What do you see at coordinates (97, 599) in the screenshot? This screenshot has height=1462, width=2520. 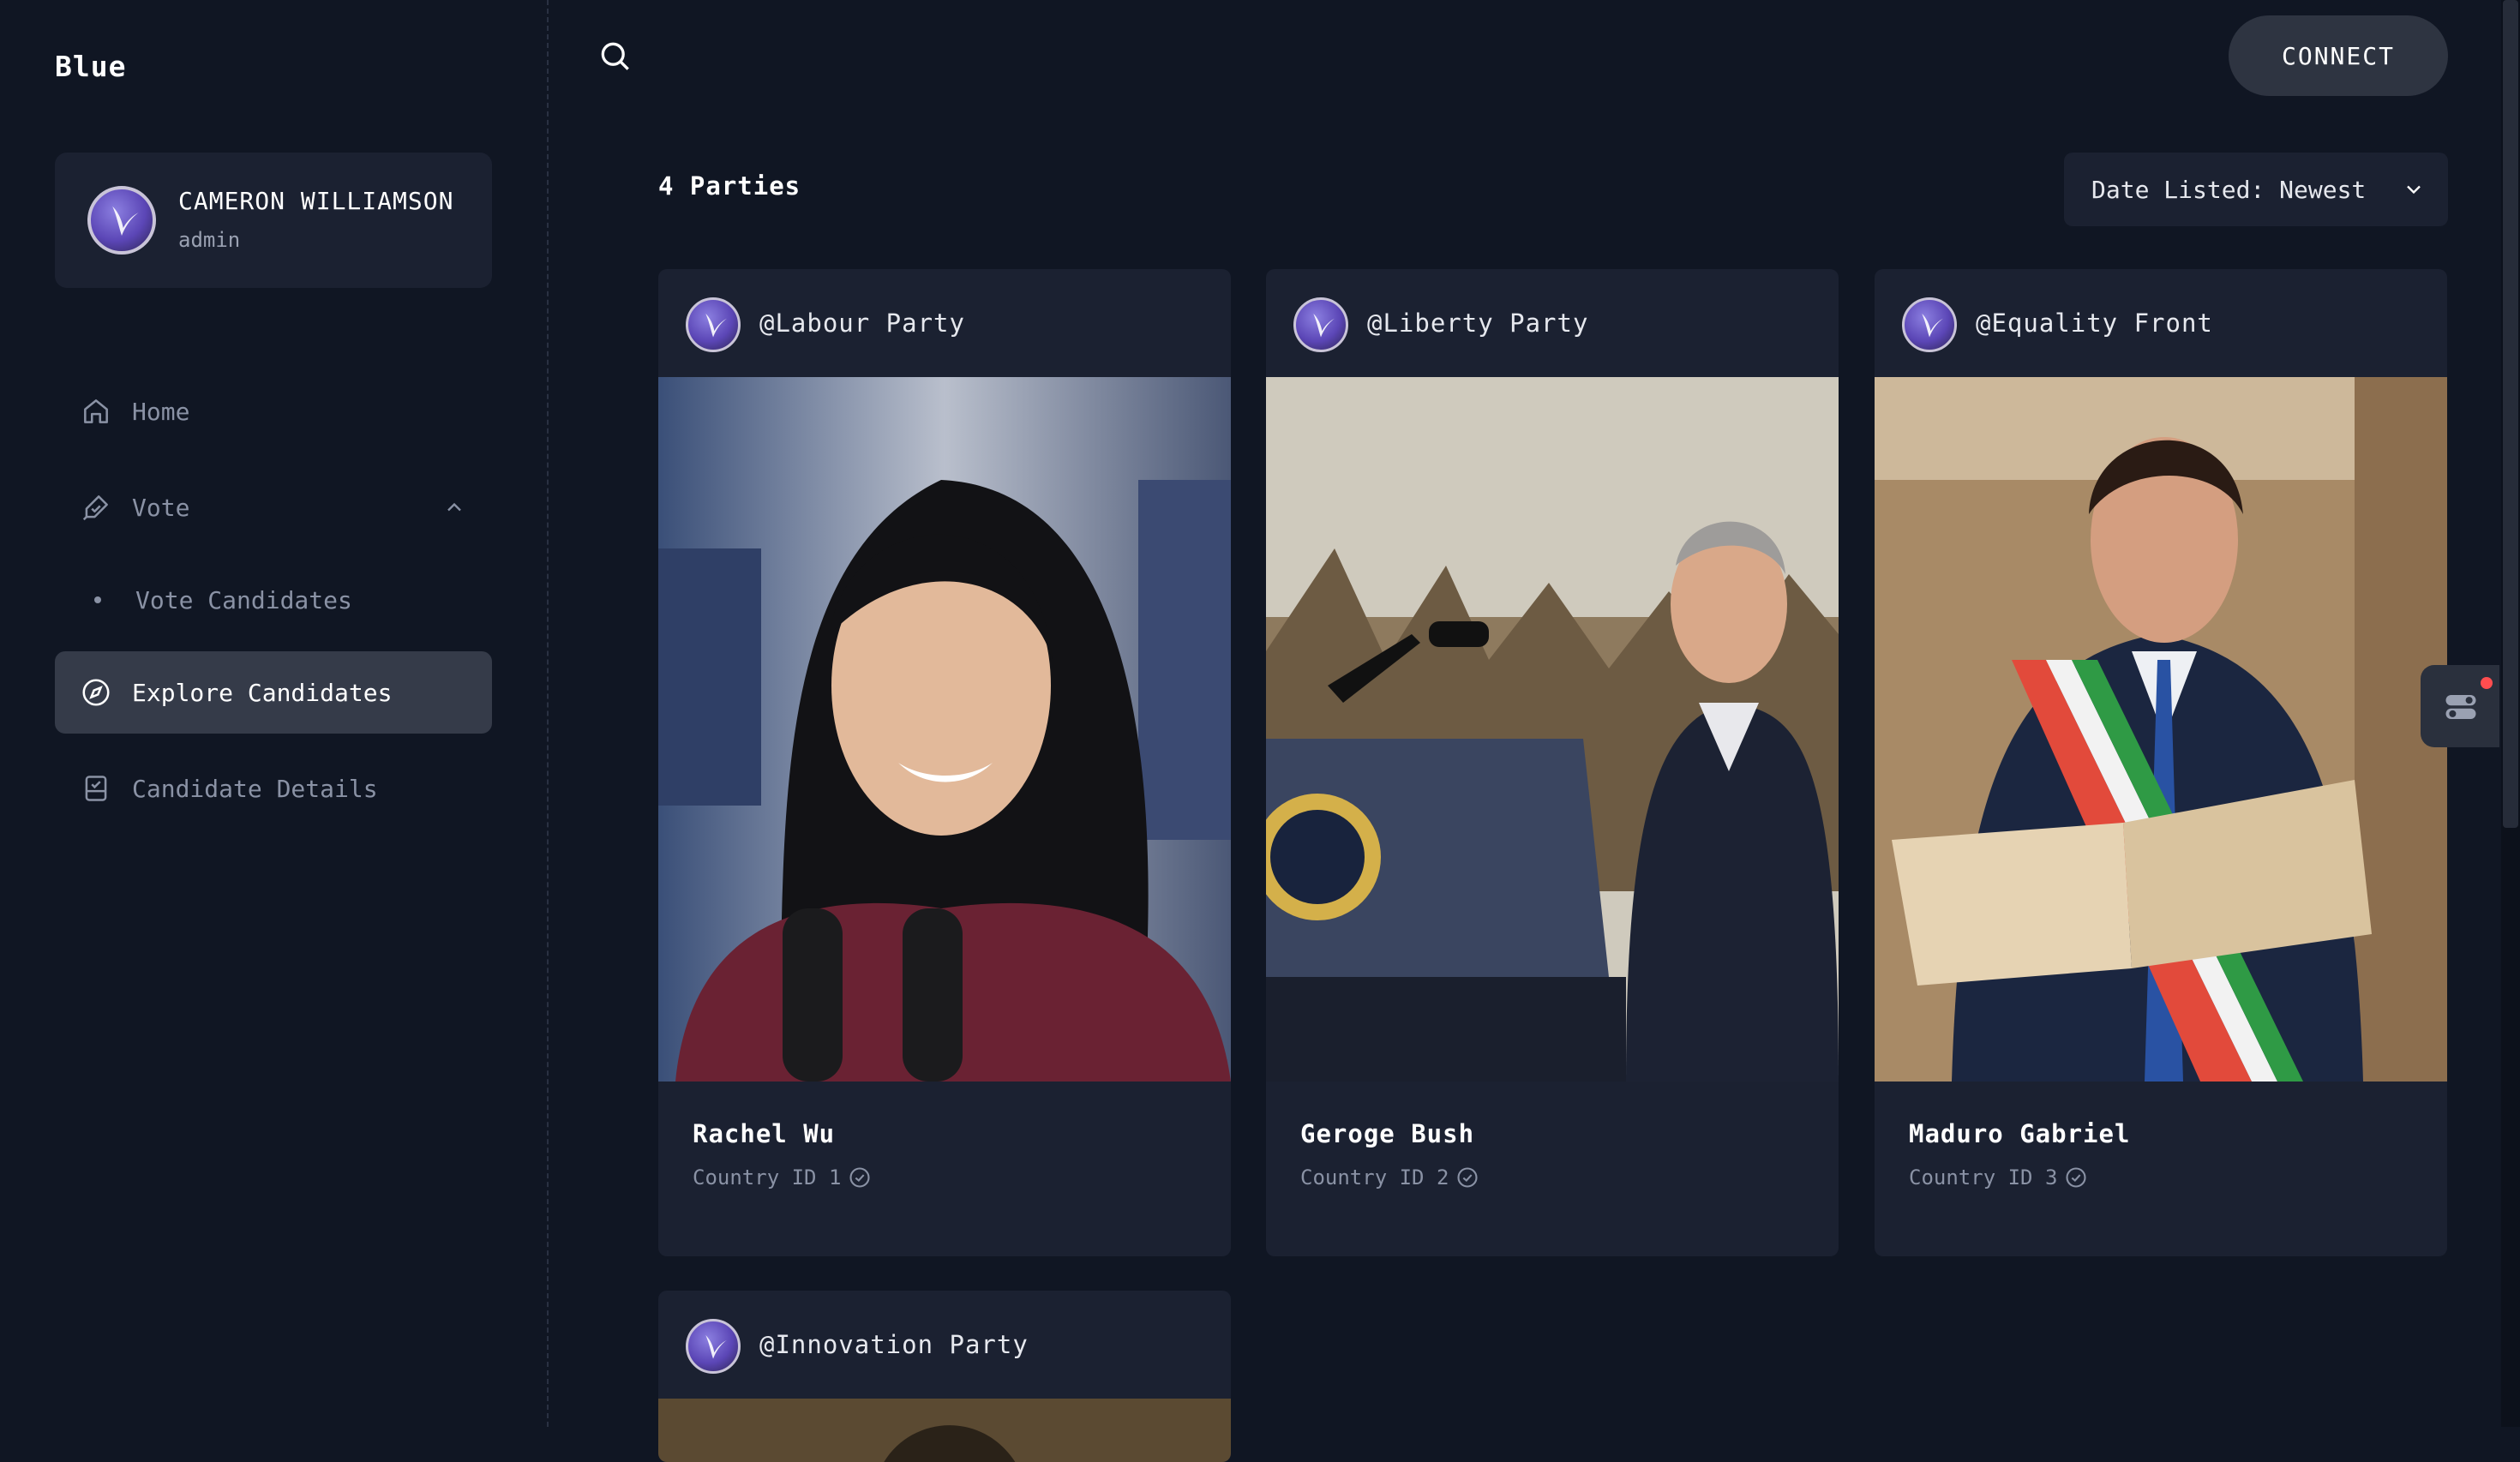 I see `bullet-icon` at bounding box center [97, 599].